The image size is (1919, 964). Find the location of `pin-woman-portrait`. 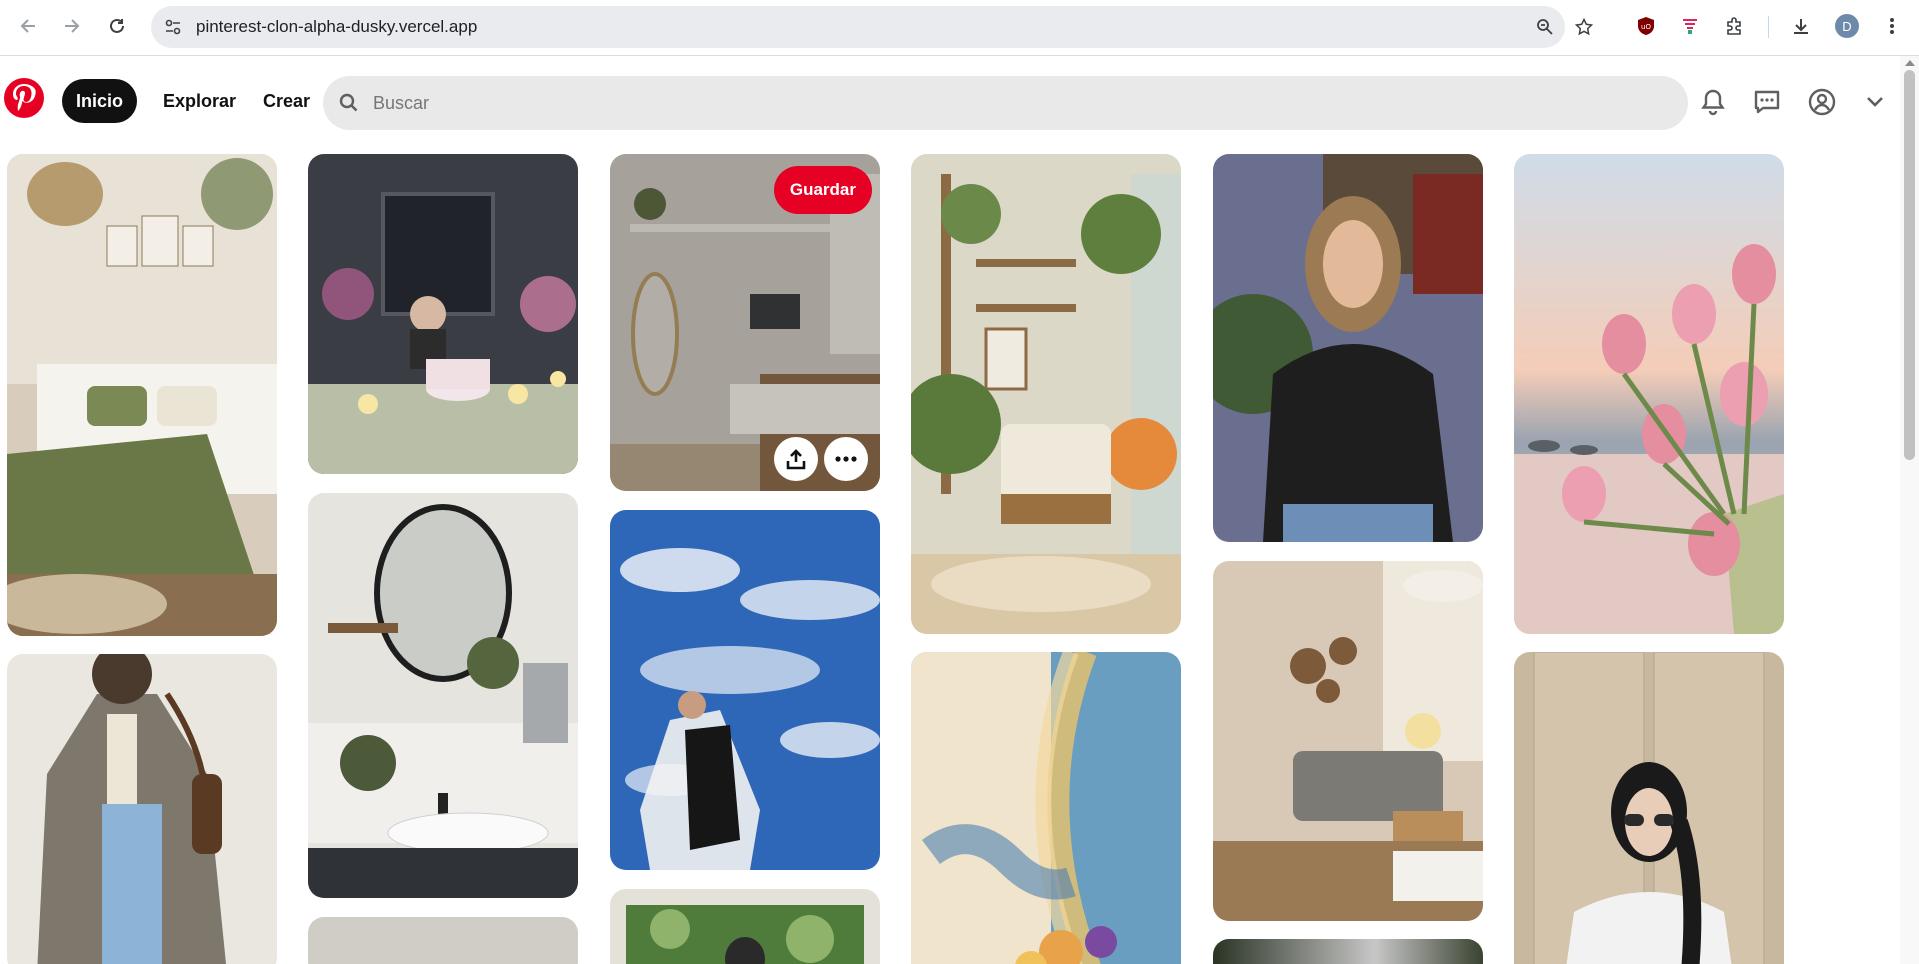

pin-woman-portrait is located at coordinates (1348, 348).